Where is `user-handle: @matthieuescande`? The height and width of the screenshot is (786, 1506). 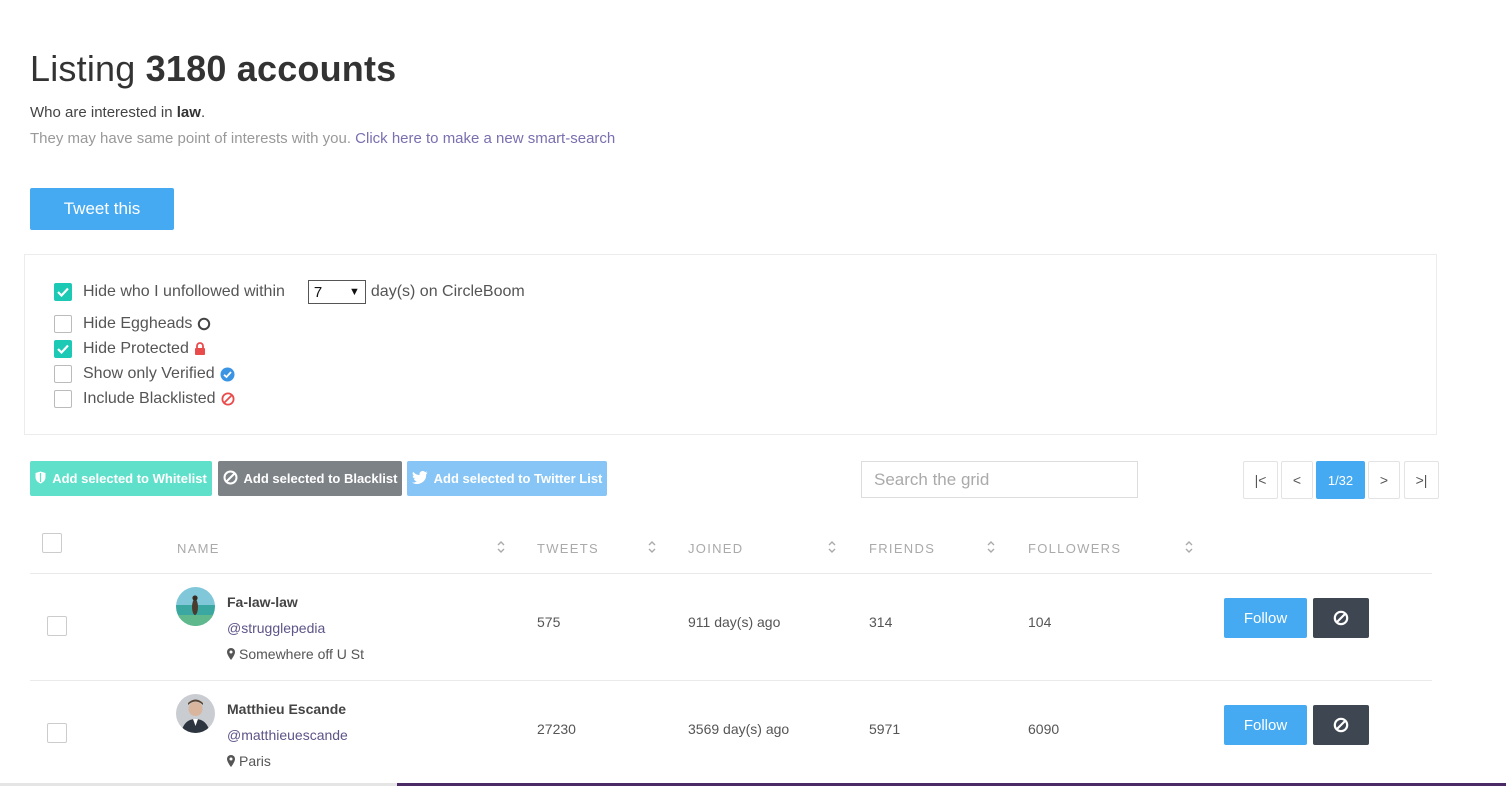 user-handle: @matthieuescande is located at coordinates (287, 735).